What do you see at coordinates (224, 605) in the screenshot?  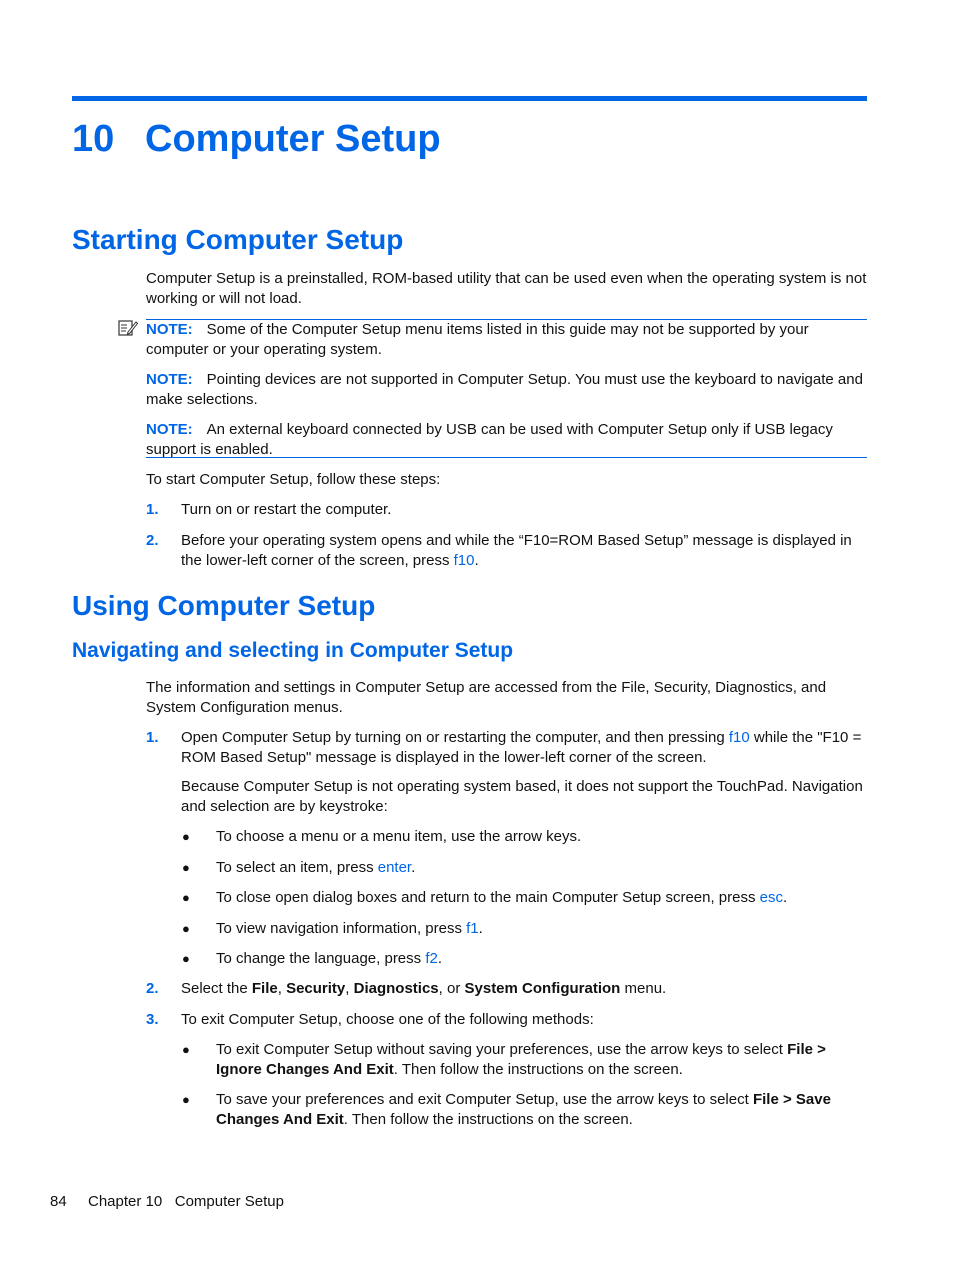 I see `section-title-using: Using Computer Setup` at bounding box center [224, 605].